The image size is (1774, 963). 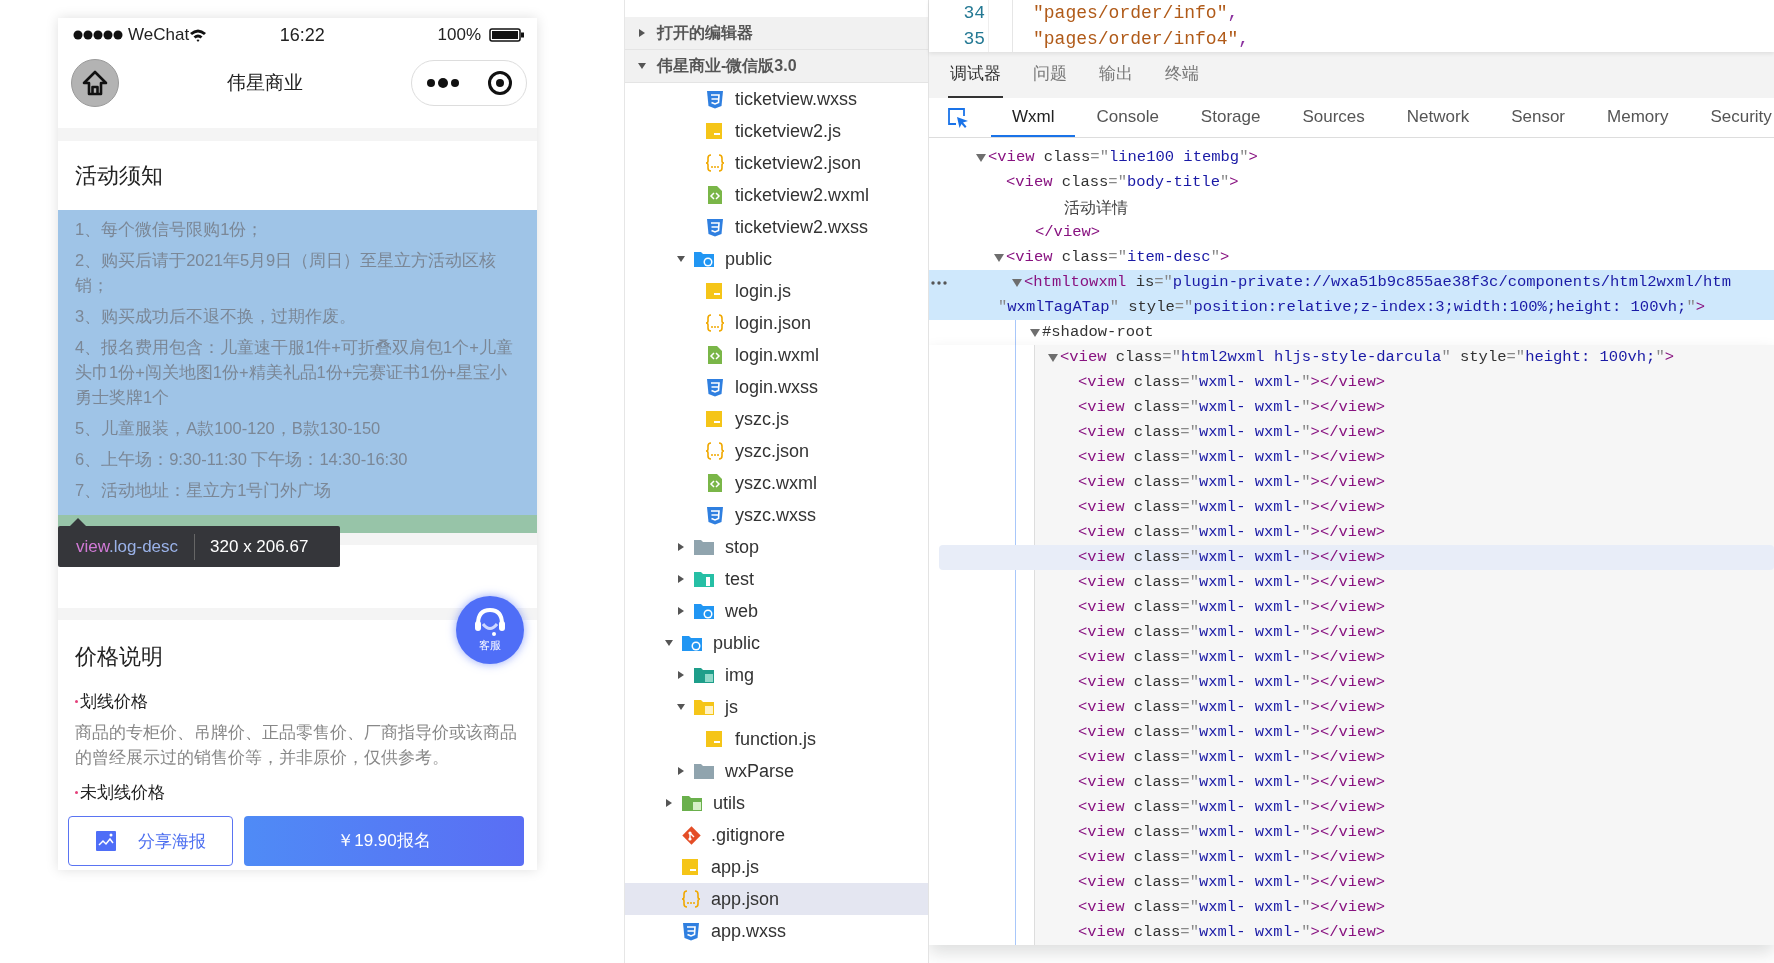 What do you see at coordinates (704, 675) in the screenshot?
I see `folder-icon` at bounding box center [704, 675].